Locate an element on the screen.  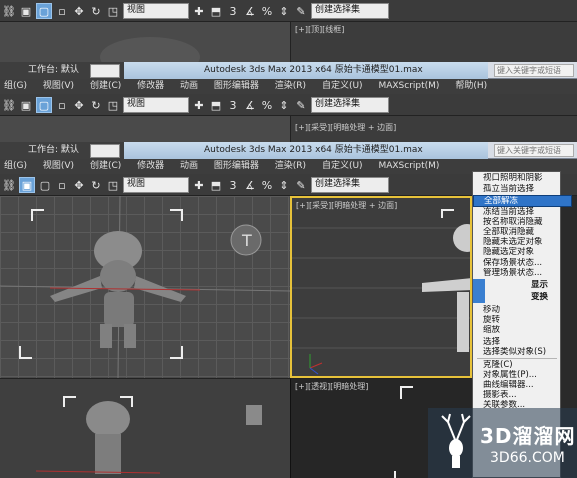
menu-item-select: 选择 is located at coordinates (521, 342).